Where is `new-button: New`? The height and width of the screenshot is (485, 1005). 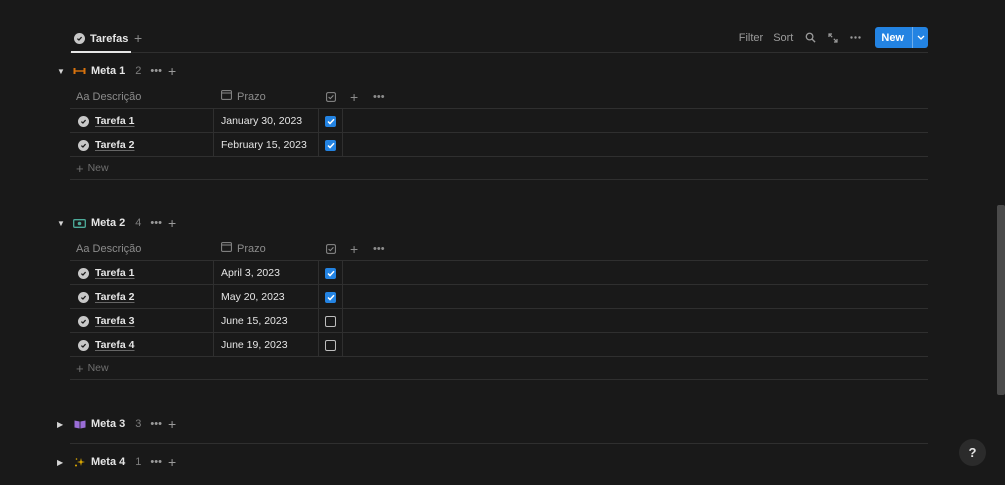 new-button: New is located at coordinates (901, 37).